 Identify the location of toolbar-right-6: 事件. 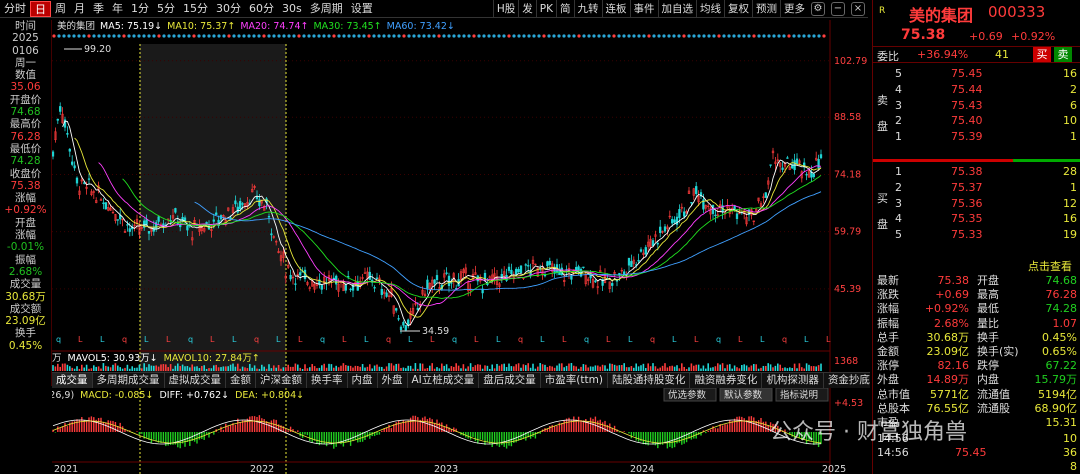
(643, 9).